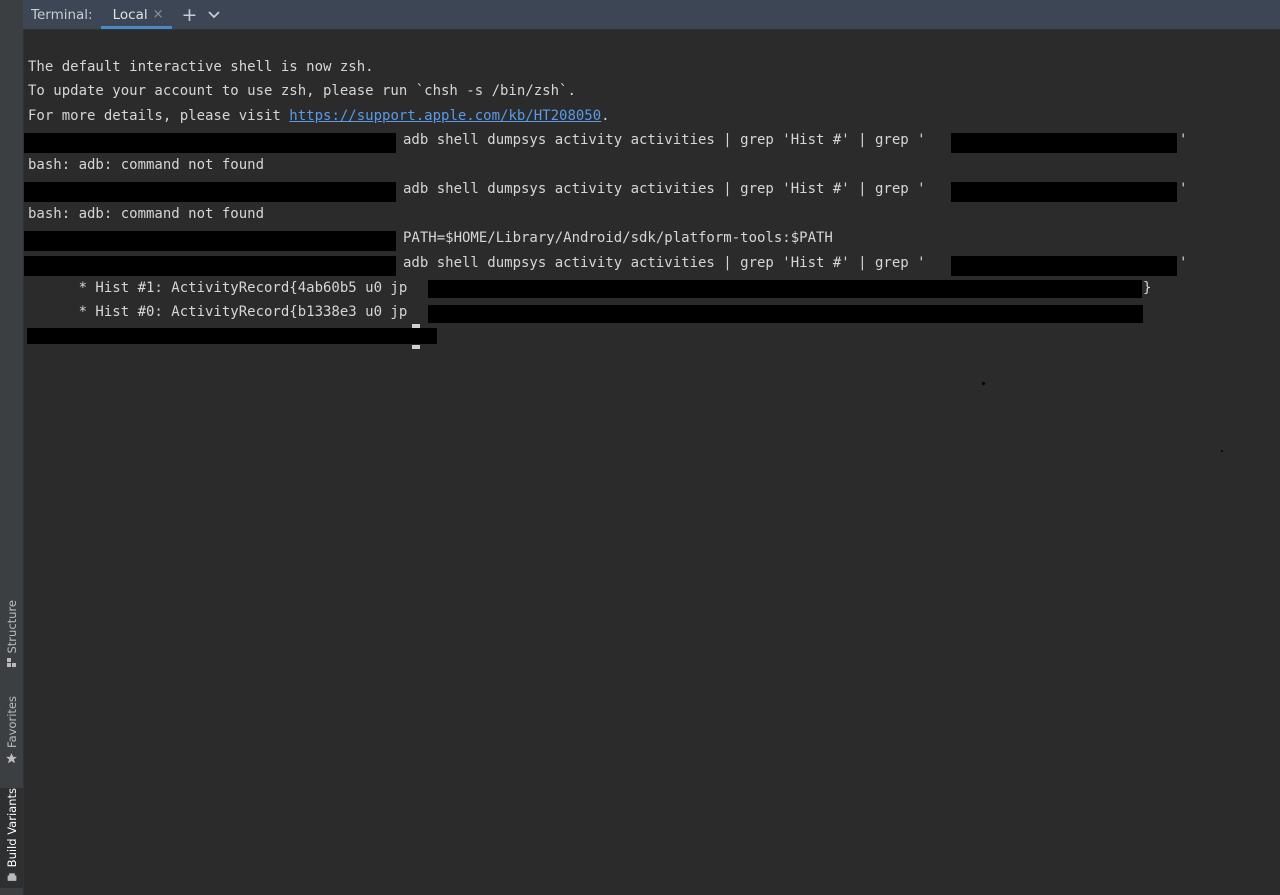 Image resolution: width=1280 pixels, height=895 pixels. What do you see at coordinates (190, 15) in the screenshot?
I see `add-tab-button: +` at bounding box center [190, 15].